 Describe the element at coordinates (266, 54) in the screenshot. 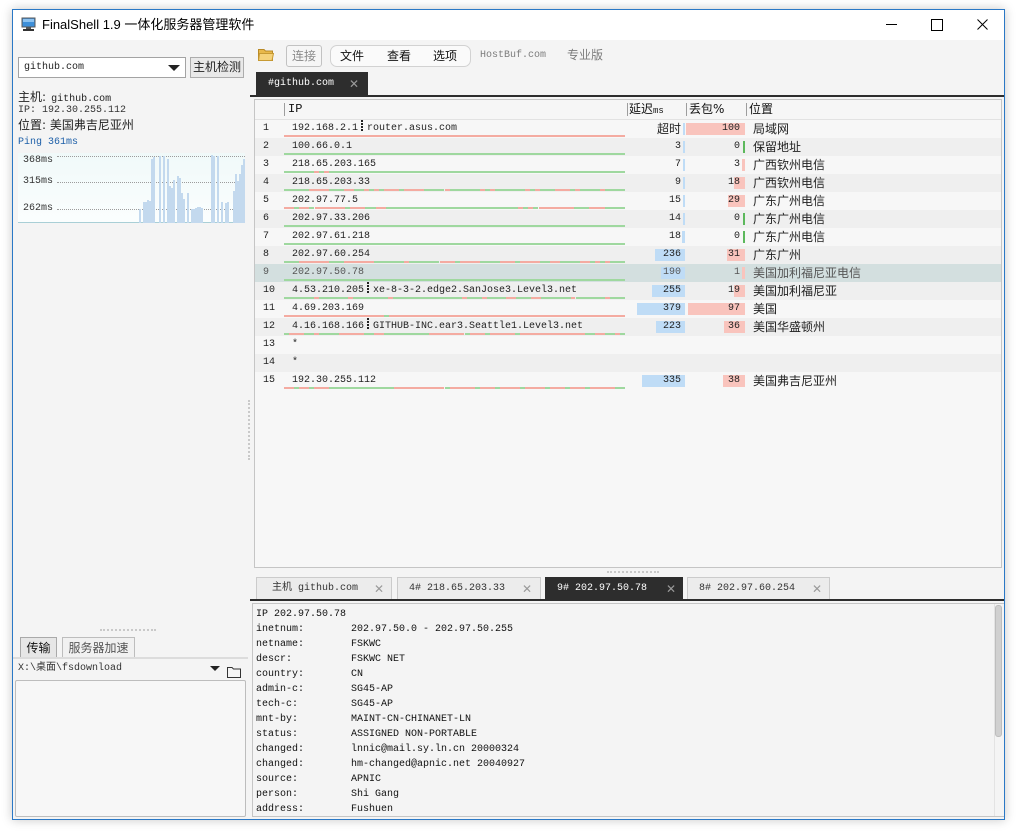

I see `open-folder-icon` at that location.